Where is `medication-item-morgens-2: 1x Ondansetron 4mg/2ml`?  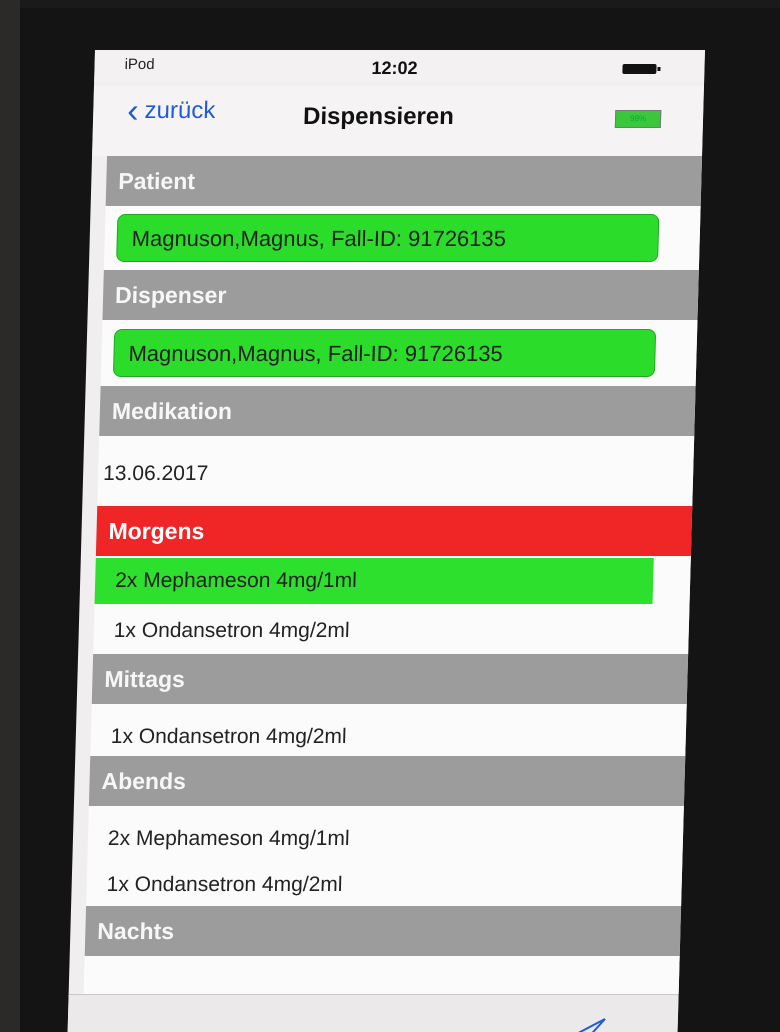 medication-item-morgens-2: 1x Ondansetron 4mg/2ml is located at coordinates (399, 631).